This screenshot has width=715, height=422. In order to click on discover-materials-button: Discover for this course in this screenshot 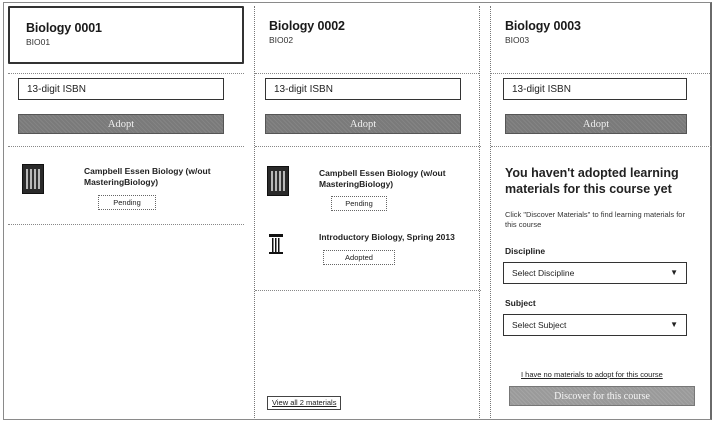, I will do `click(602, 396)`.